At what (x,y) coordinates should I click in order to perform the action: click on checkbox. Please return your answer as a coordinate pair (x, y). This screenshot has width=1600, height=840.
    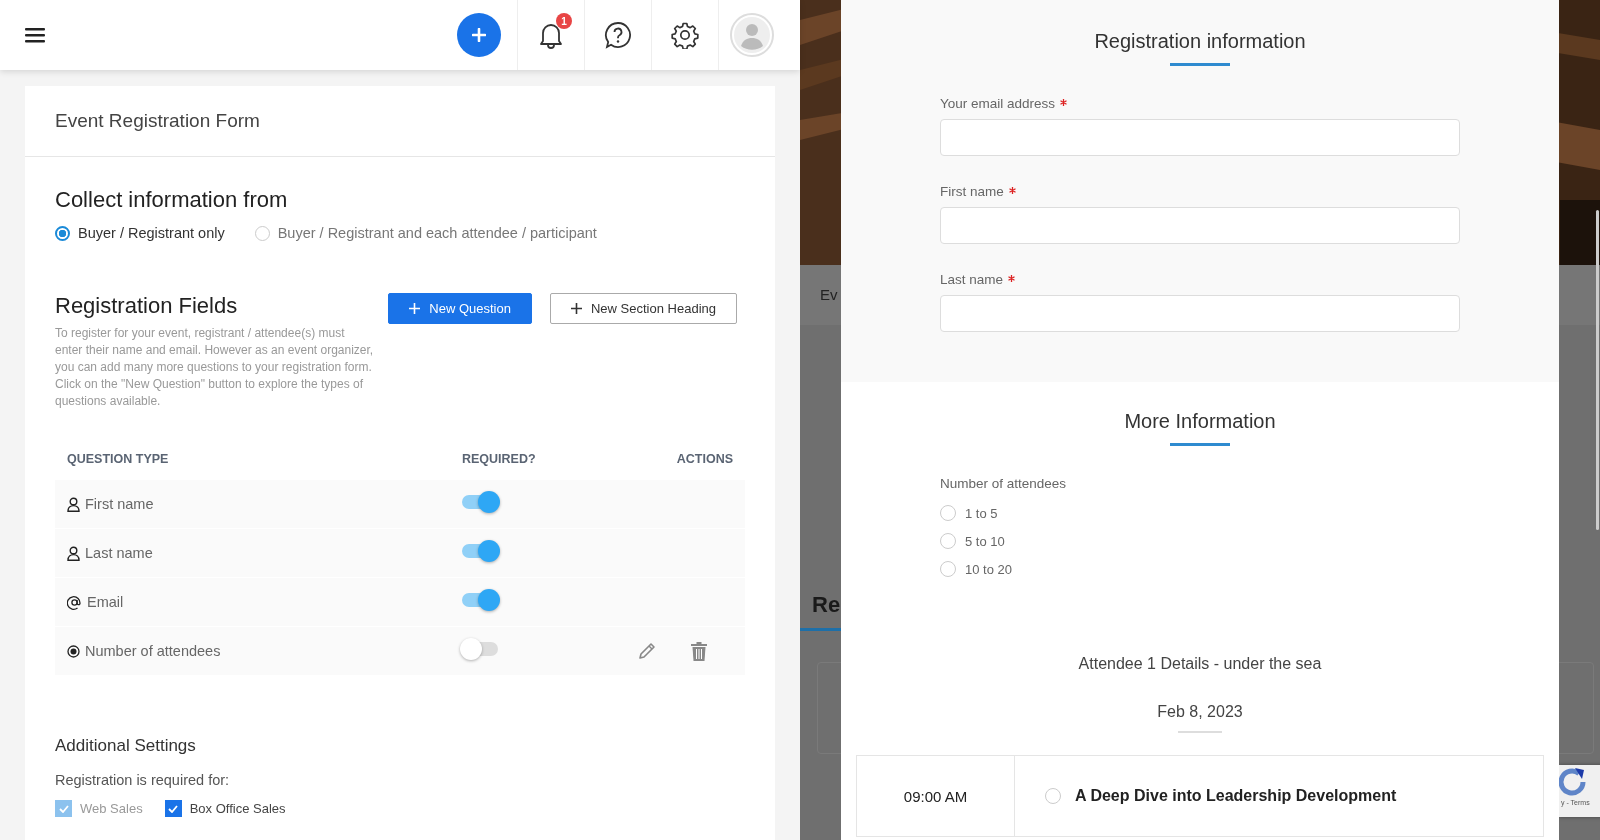
    Looking at the image, I should click on (173, 808).